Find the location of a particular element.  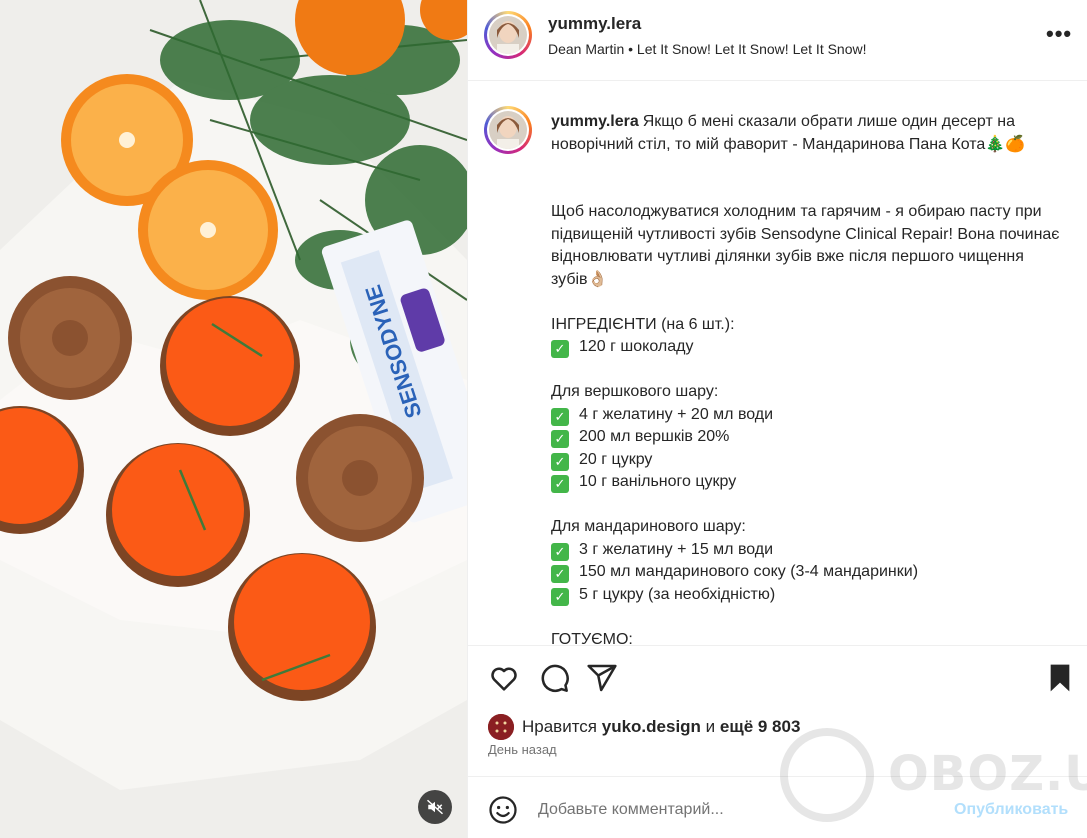

liker-logo-icon is located at coordinates (501, 727).